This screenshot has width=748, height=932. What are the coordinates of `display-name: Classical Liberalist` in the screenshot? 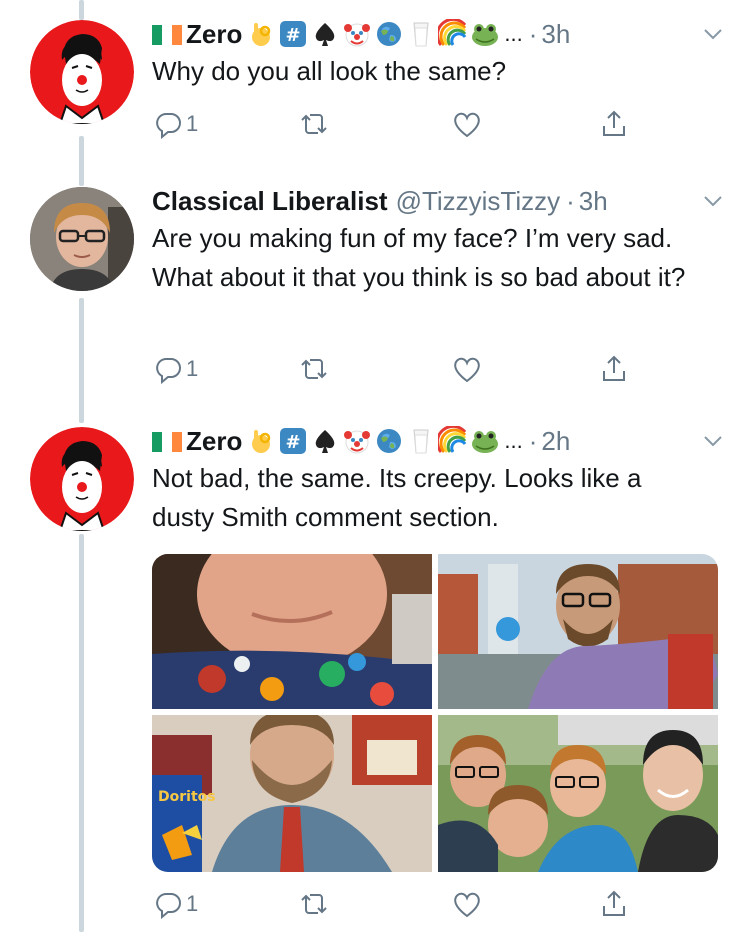 It's located at (270, 201).